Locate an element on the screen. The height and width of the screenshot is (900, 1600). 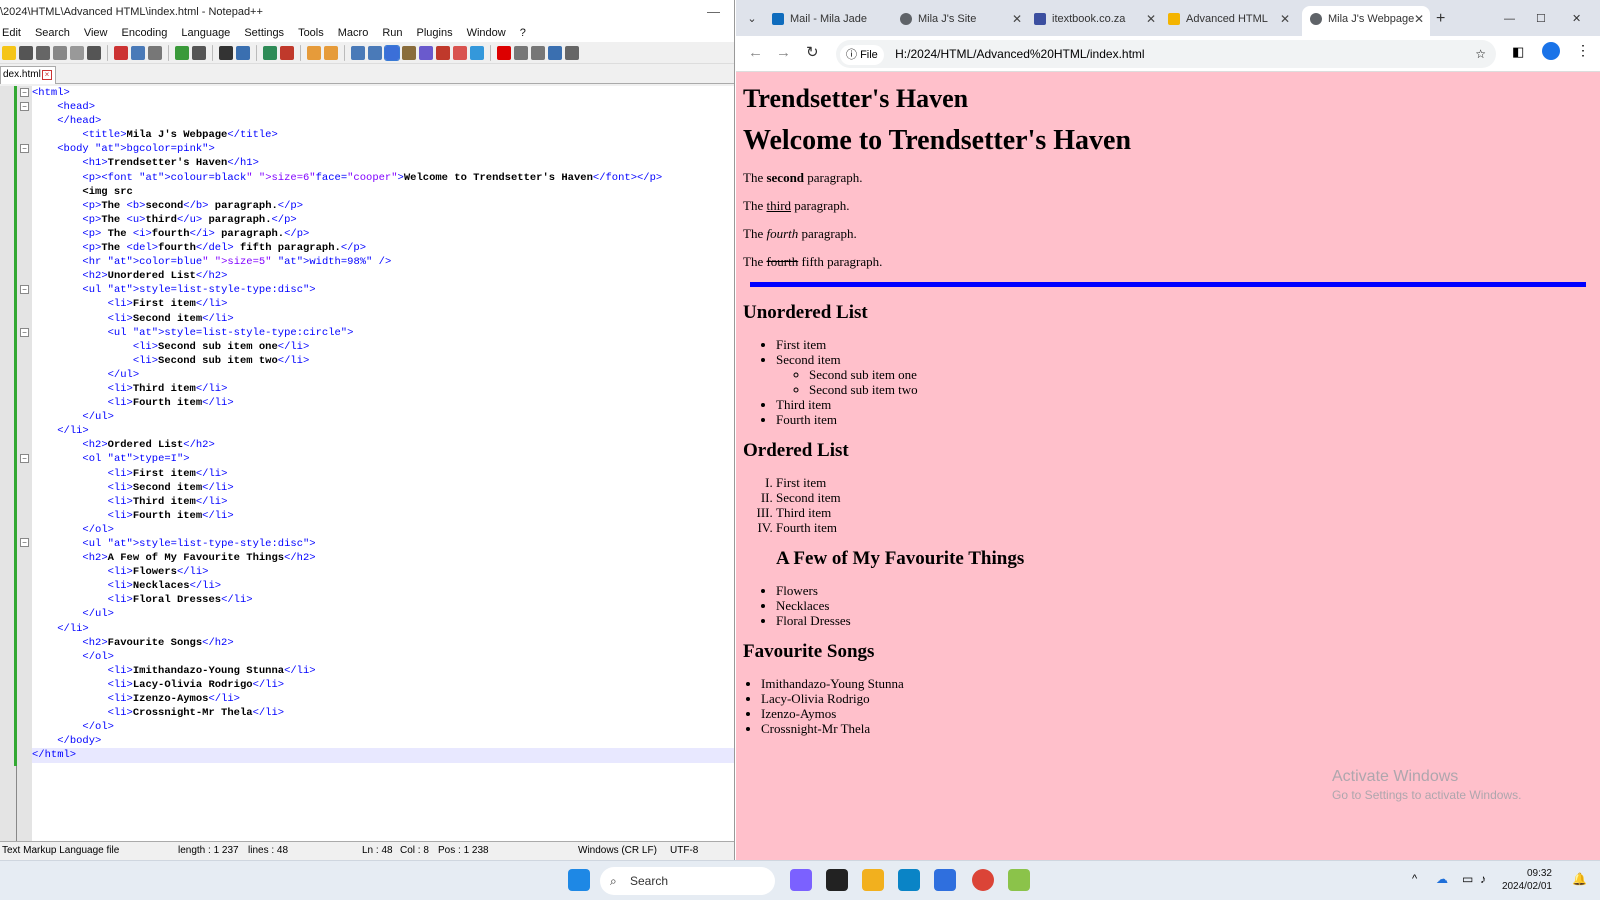
tab-itextbook: itextbook.co.za ✕ is located at coordinates (1098, 21).